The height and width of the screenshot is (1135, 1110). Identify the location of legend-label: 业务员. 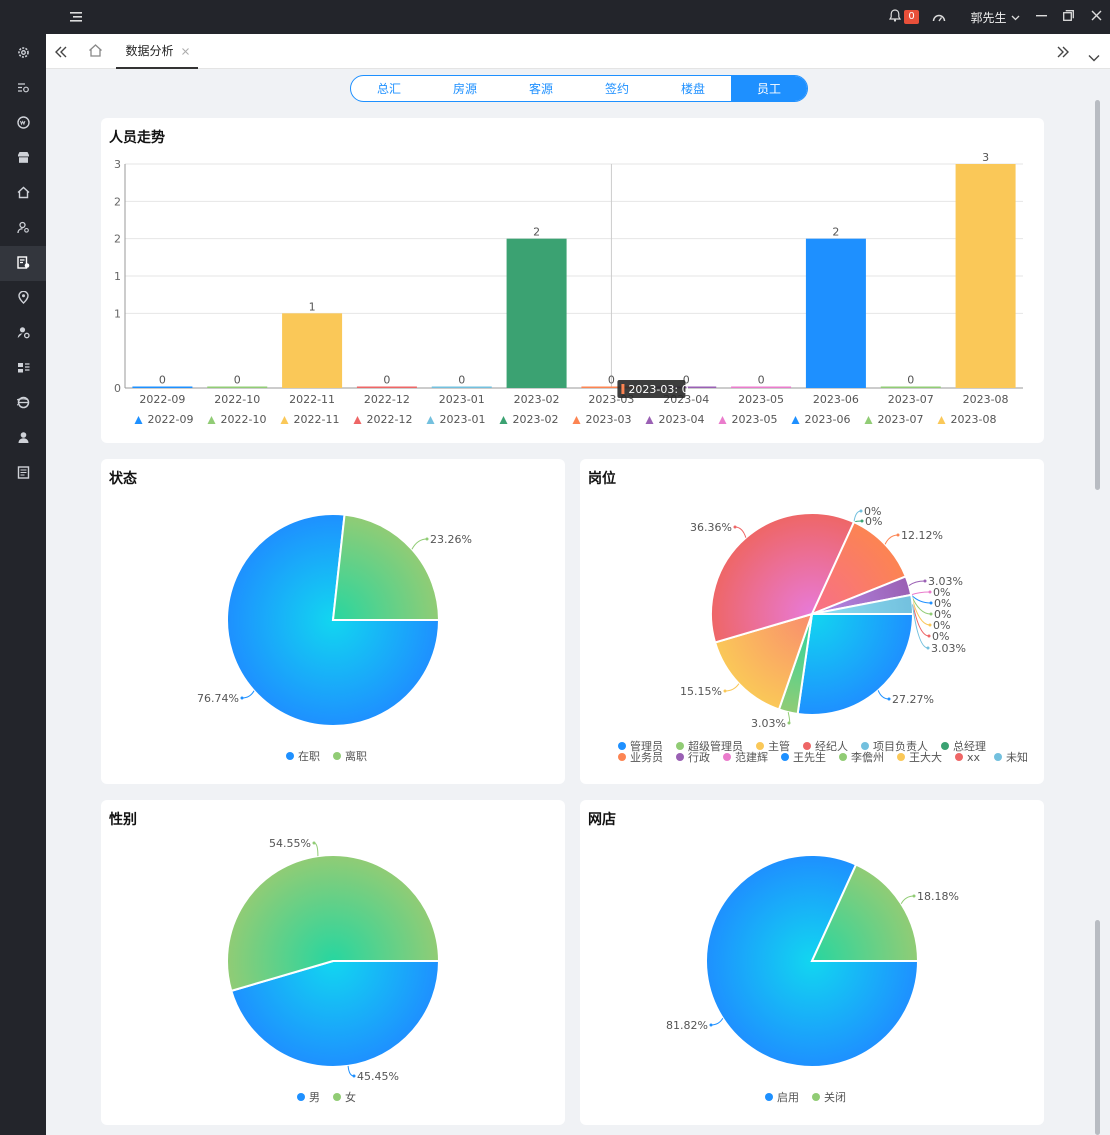
(646, 757).